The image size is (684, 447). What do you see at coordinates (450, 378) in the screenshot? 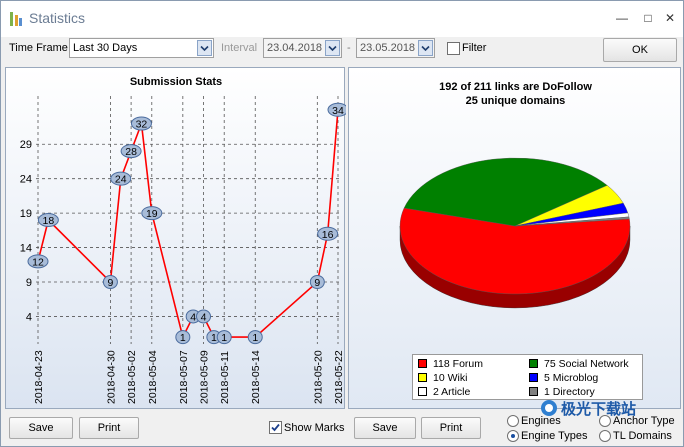
I see `legend-label: 10 Wiki` at bounding box center [450, 378].